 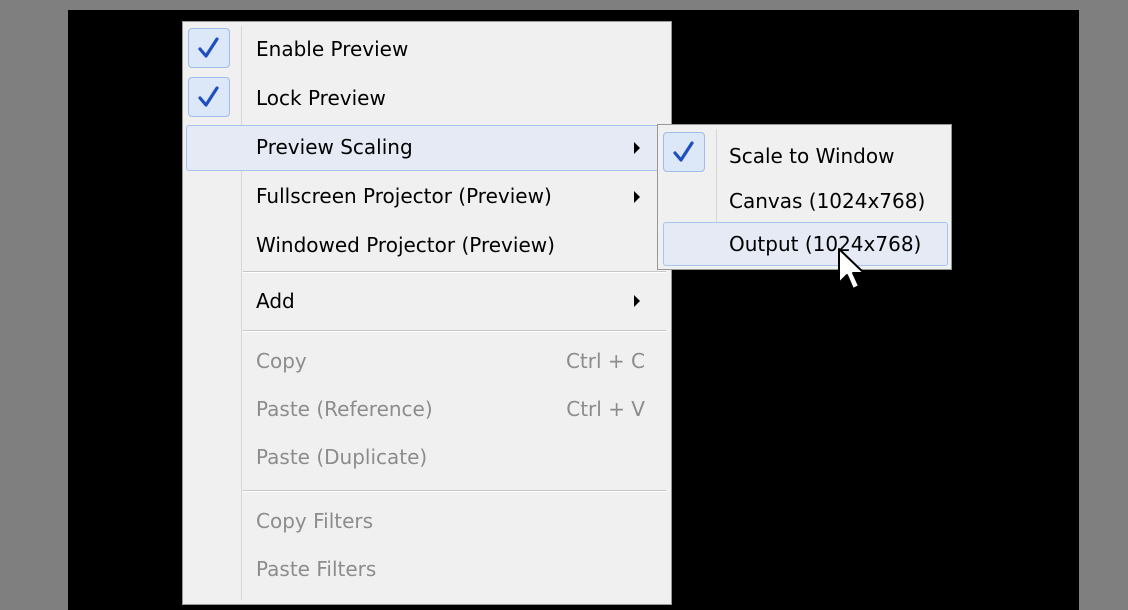 I want to click on menu-item-shortcut: Ctrl + V, so click(x=605, y=409).